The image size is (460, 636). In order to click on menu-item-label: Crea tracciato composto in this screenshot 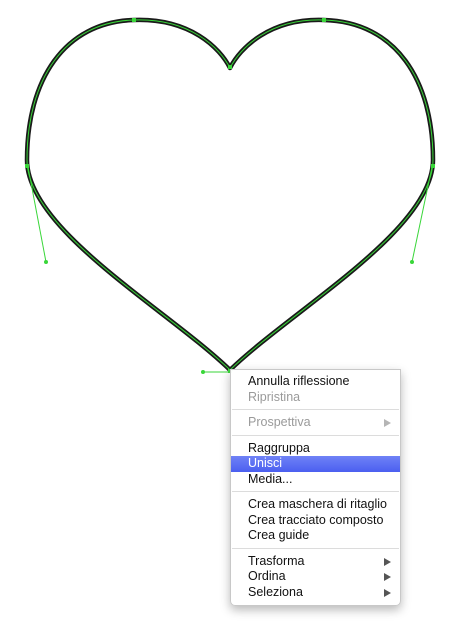, I will do `click(316, 519)`.